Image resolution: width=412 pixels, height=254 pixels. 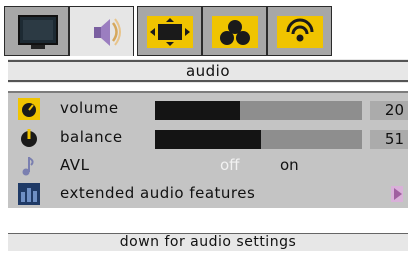 I want to click on balance-slider-fill, so click(x=208, y=139).